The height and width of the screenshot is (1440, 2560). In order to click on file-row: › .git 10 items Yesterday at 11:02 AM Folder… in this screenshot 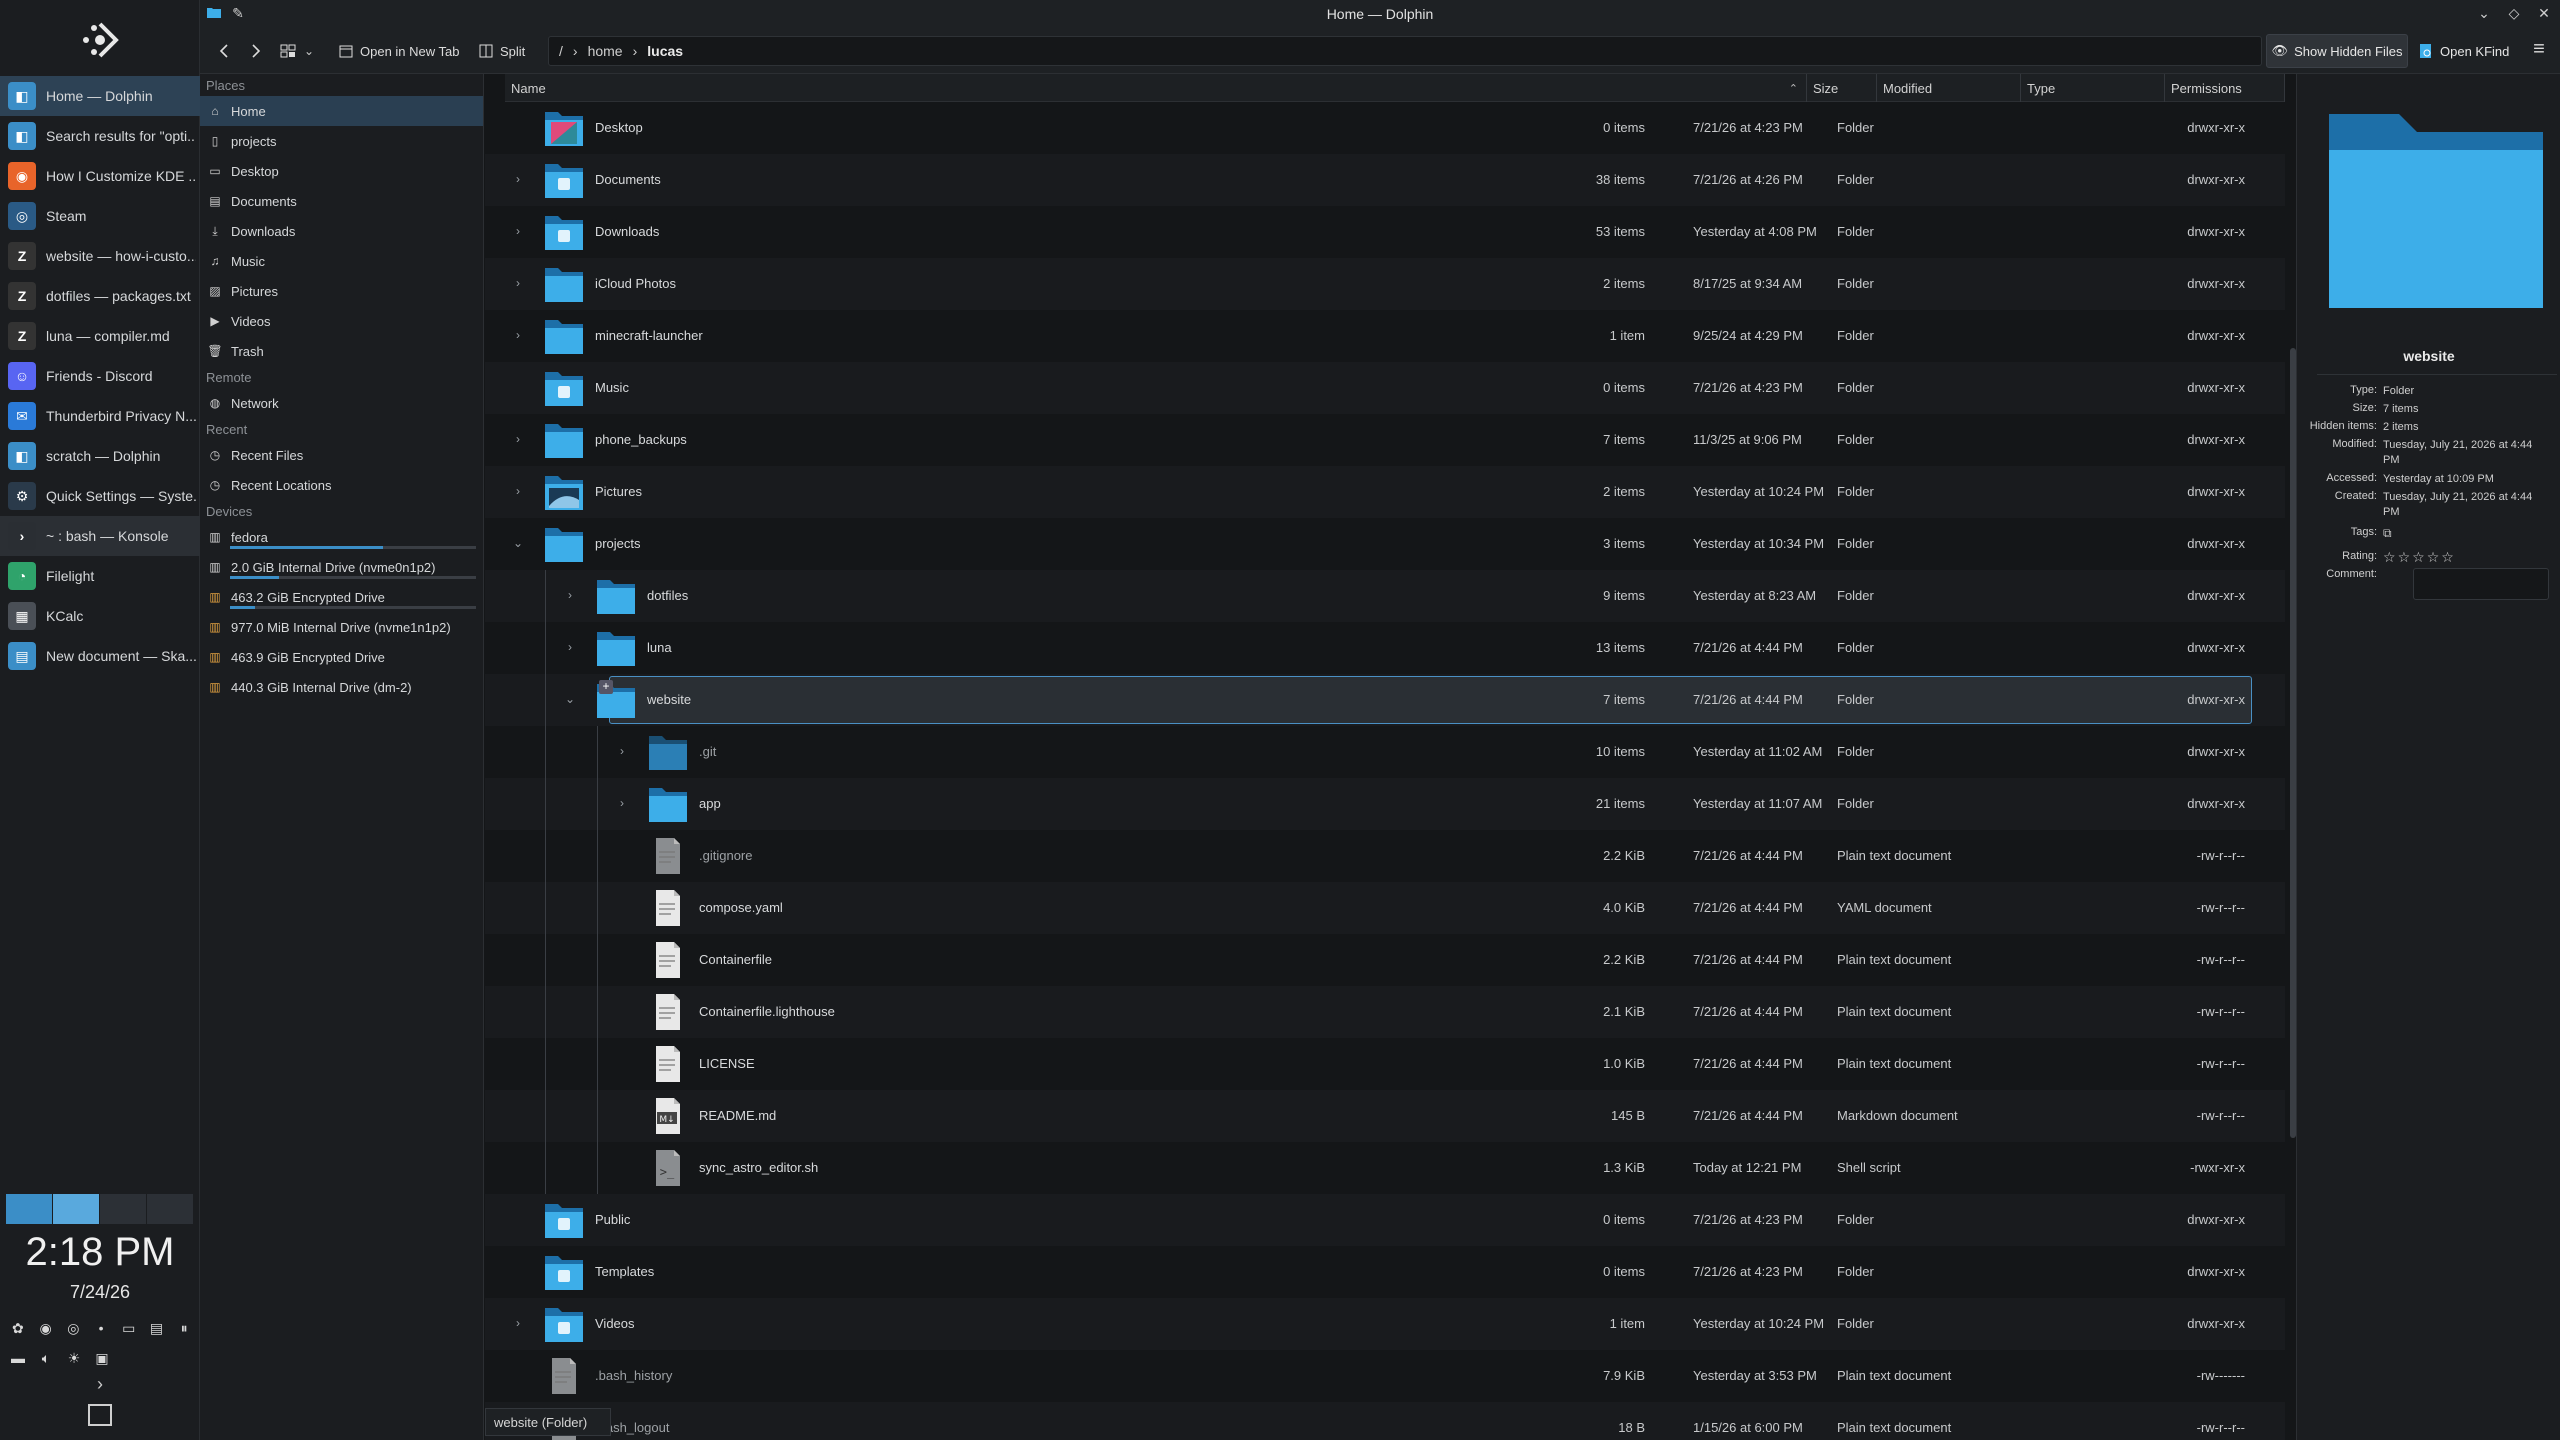, I will do `click(1385, 752)`.